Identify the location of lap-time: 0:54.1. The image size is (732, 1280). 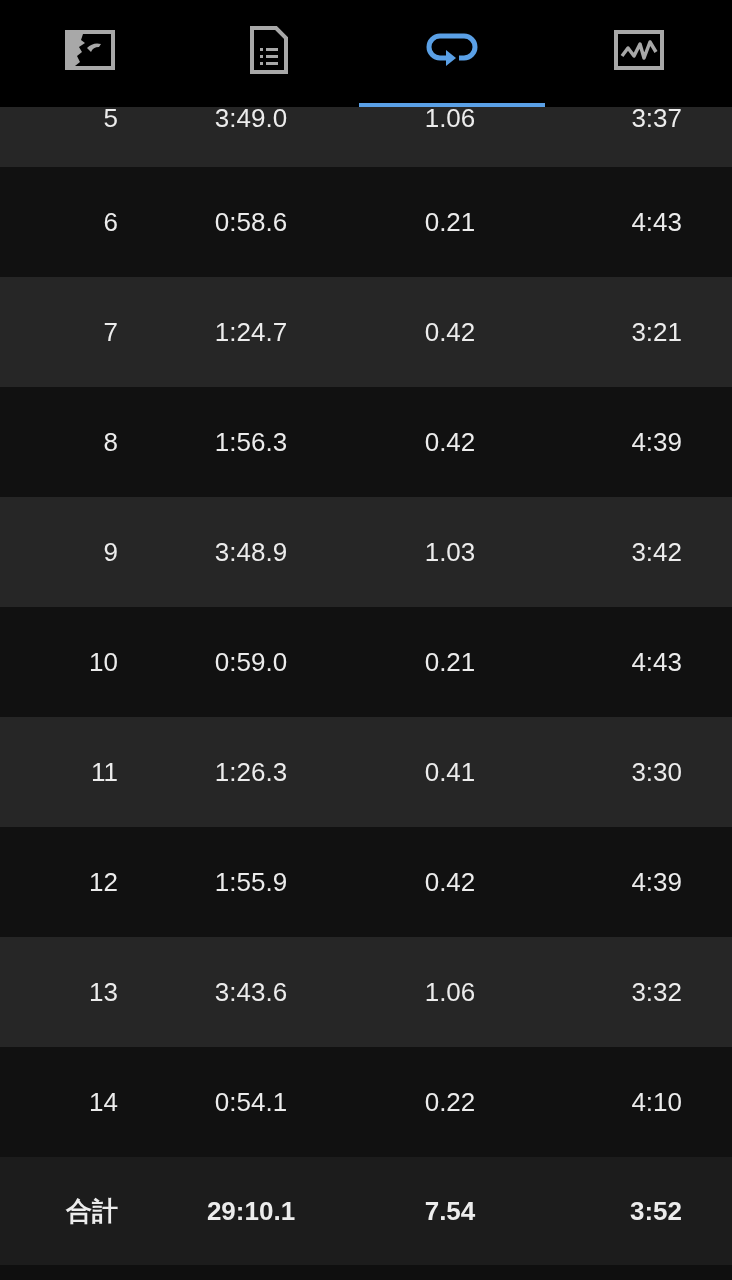
(251, 1102).